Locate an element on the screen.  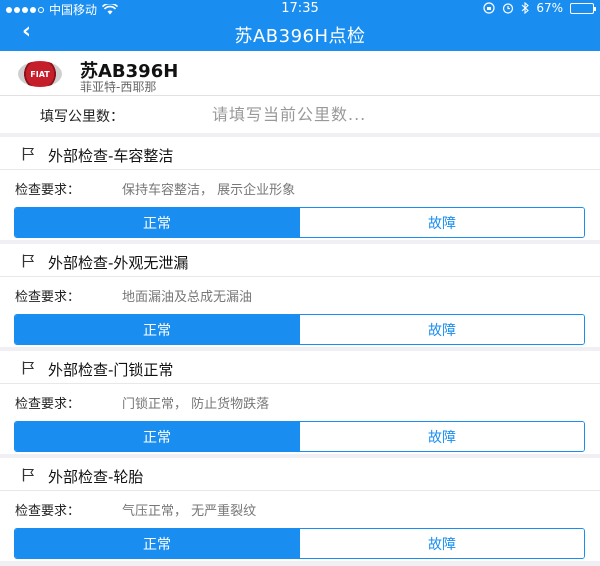
nav-bar: ‹ 苏AB396H点检 is located at coordinates (300, 33).